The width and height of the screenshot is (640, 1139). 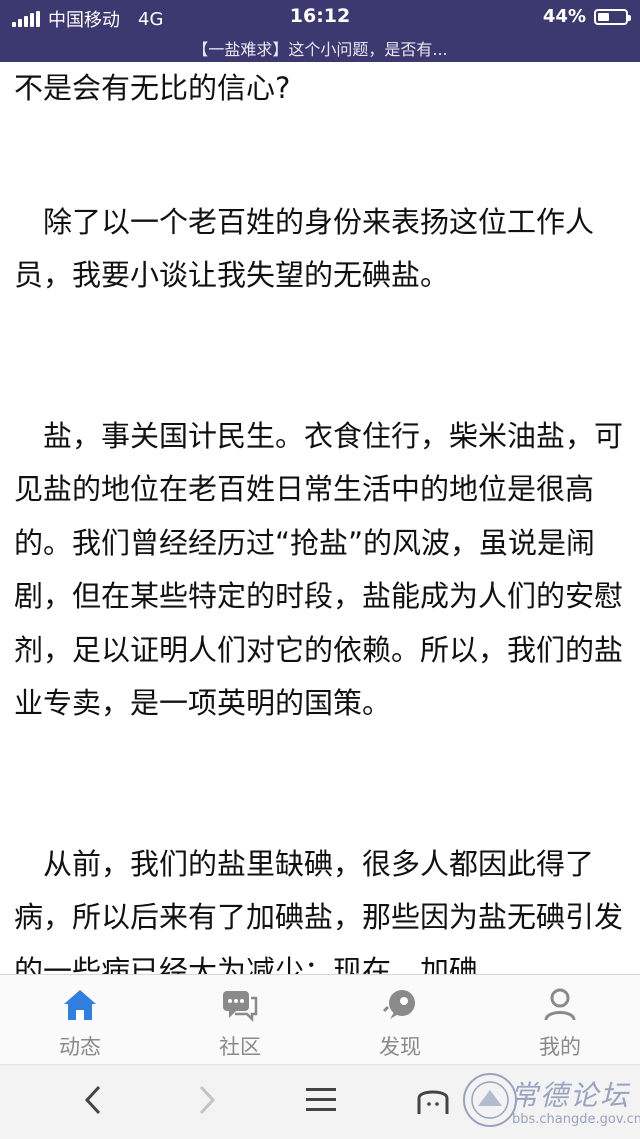 What do you see at coordinates (26, 19) in the screenshot?
I see `signal-icon` at bounding box center [26, 19].